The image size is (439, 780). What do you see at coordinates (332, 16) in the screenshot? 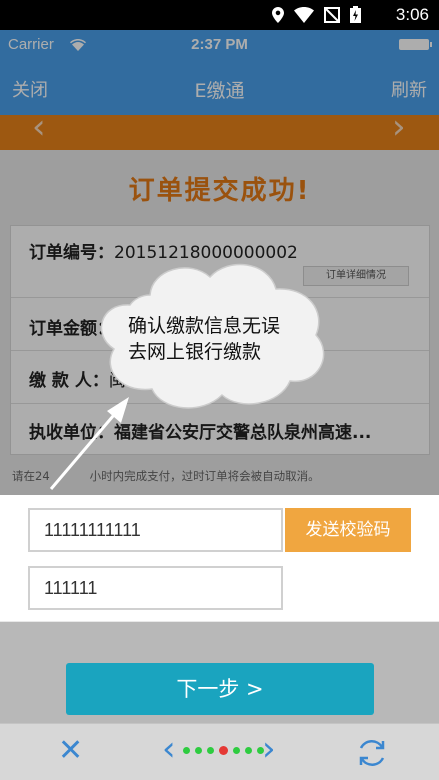
I see `no-sim-icon` at bounding box center [332, 16].